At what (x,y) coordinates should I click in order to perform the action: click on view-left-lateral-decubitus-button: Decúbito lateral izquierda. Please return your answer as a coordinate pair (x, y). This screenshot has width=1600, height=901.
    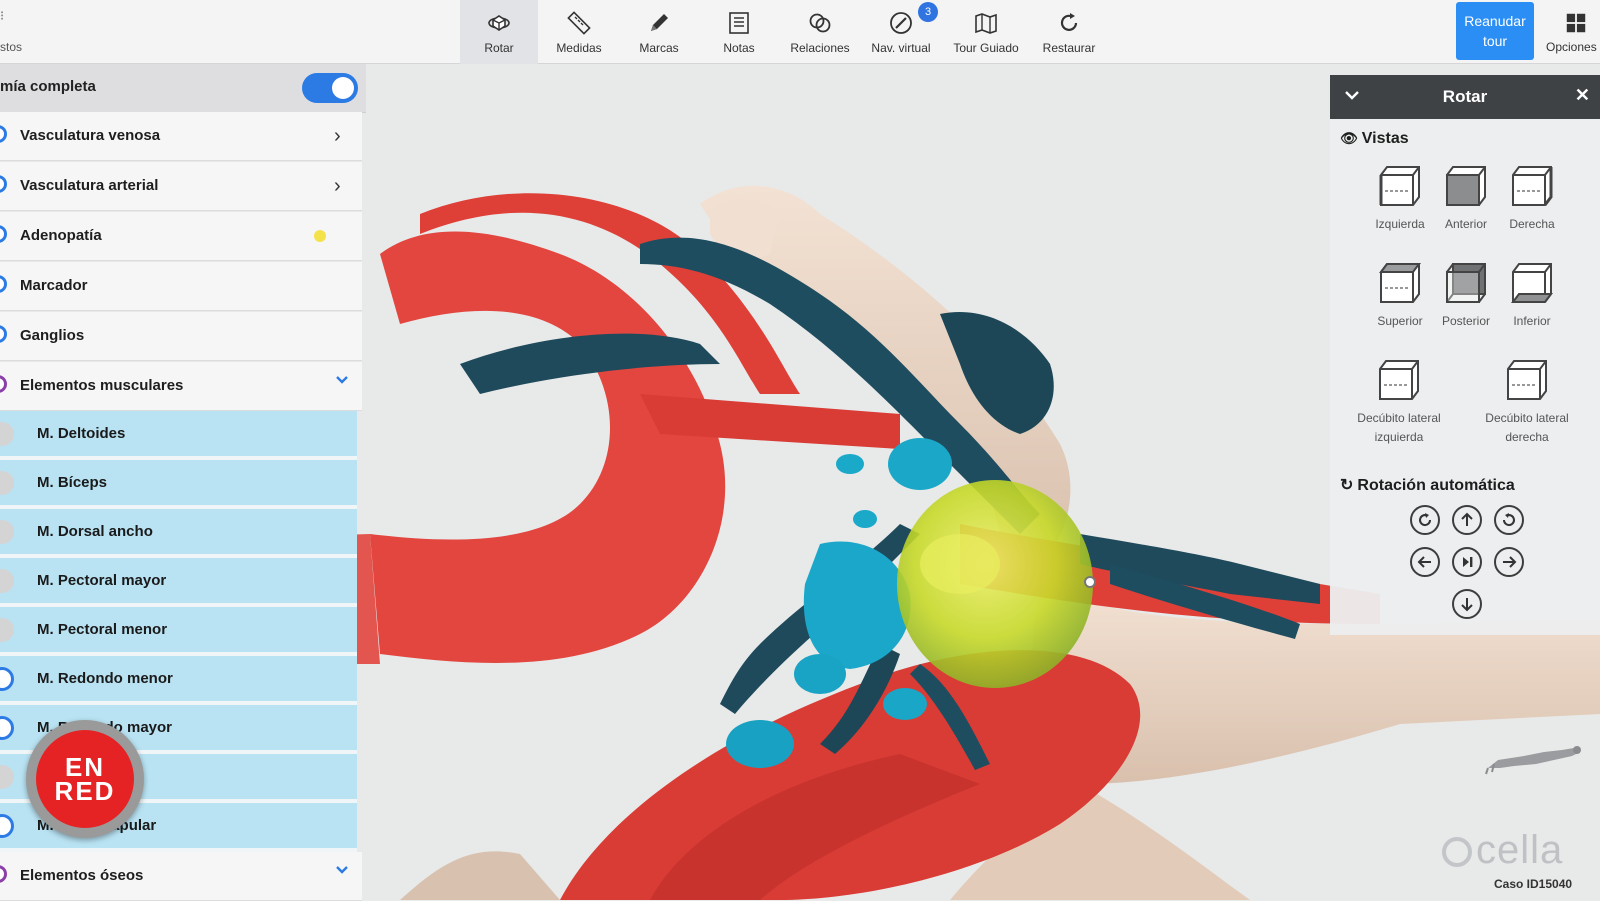
    Looking at the image, I should click on (1399, 402).